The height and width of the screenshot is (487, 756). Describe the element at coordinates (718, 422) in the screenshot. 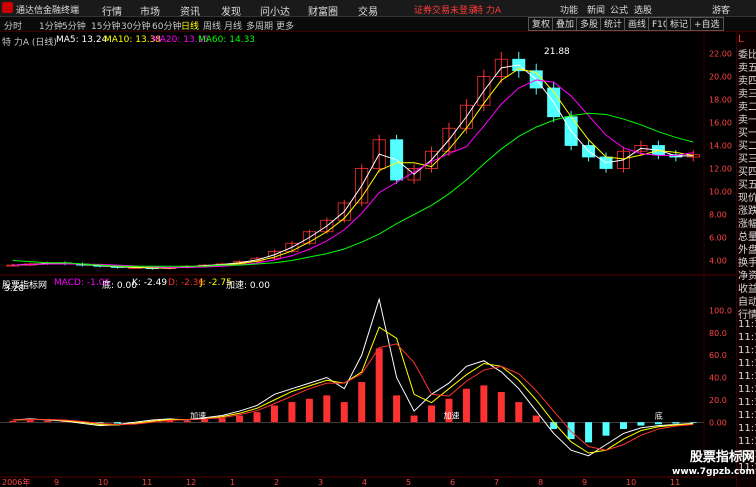

I see `macd-tick-label: 0.00` at that location.